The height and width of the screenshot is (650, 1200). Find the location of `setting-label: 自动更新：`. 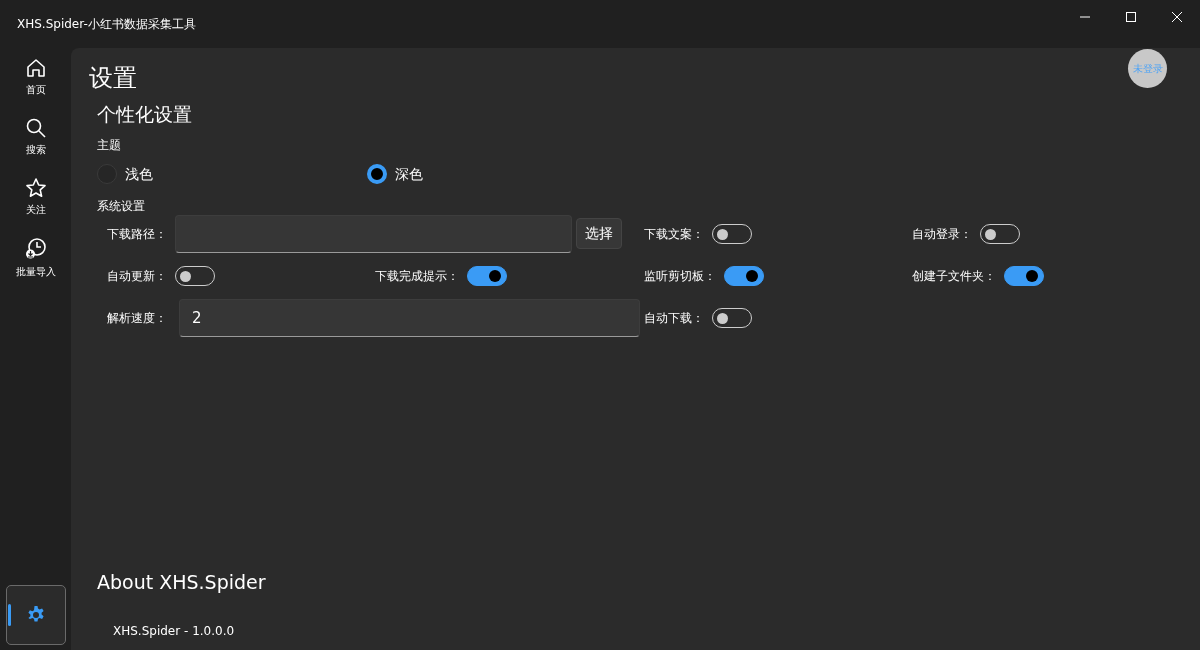

setting-label: 自动更新： is located at coordinates (137, 276).